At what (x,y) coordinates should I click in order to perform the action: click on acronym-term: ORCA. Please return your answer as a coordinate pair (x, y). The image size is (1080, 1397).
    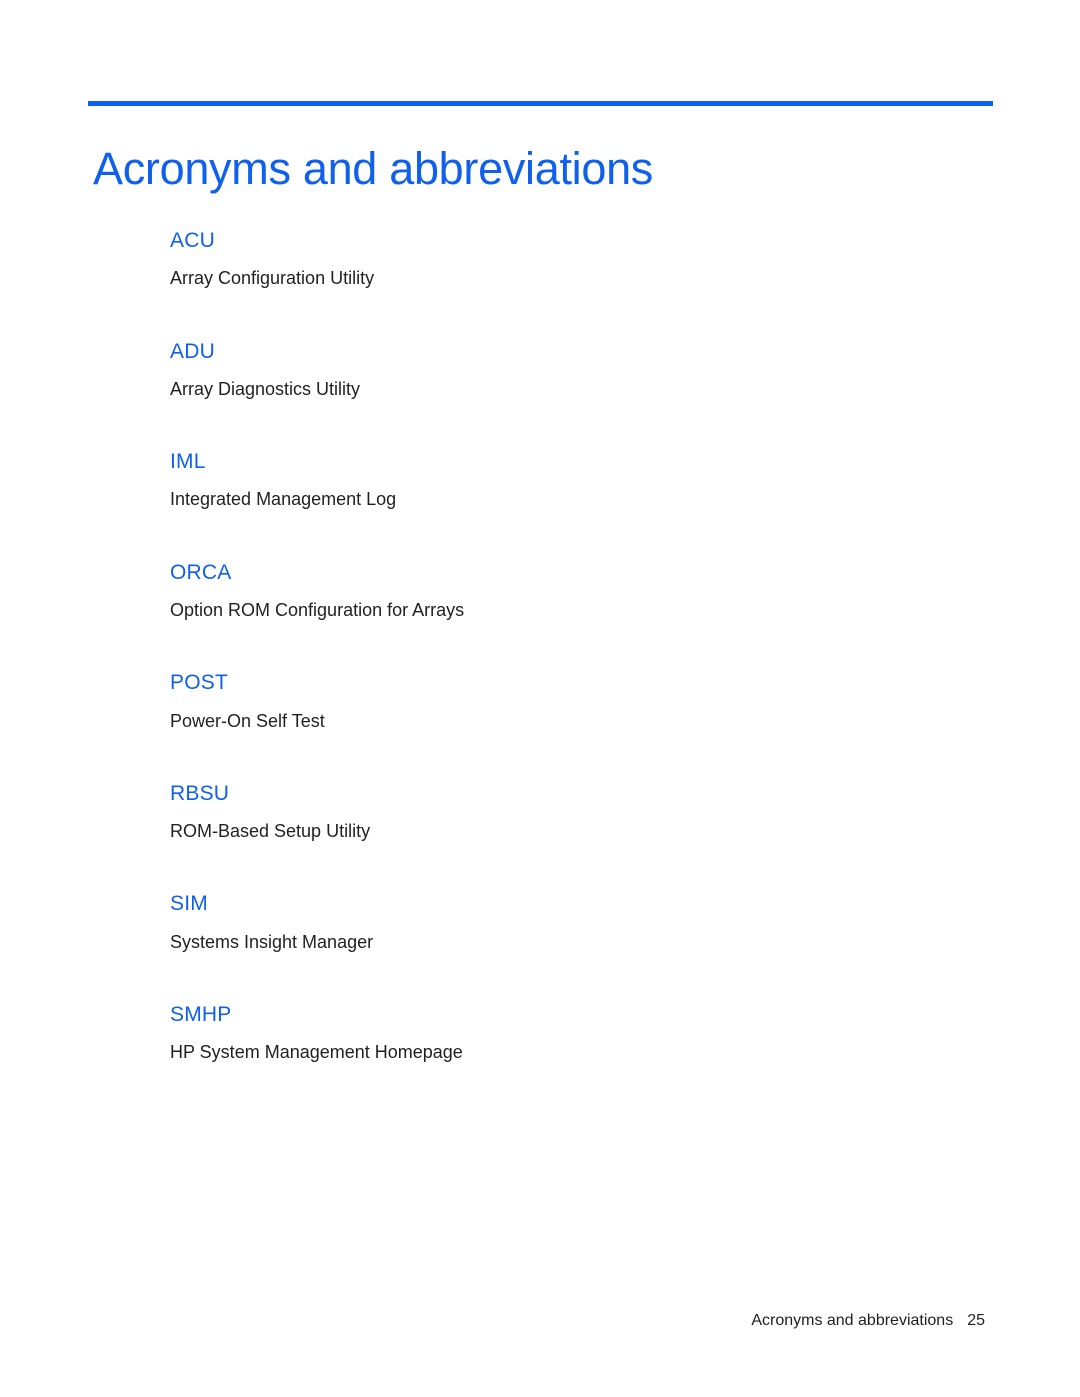
    Looking at the image, I should click on (201, 572).